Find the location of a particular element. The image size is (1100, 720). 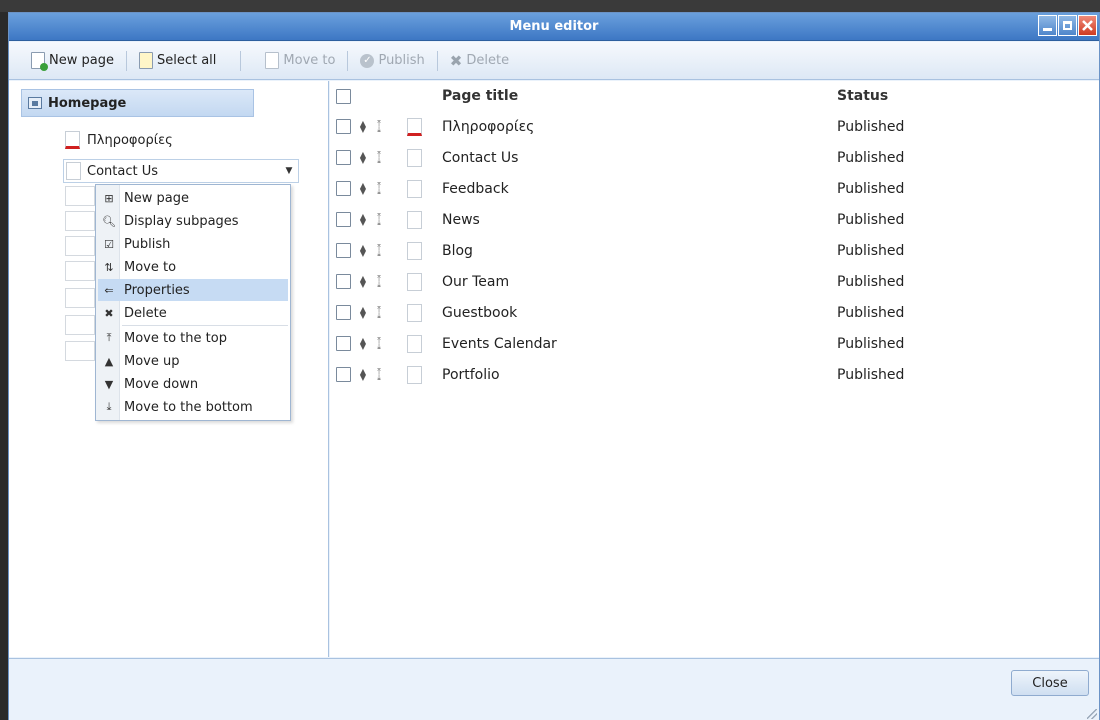

row-title: Guestbook is located at coordinates (479, 313).